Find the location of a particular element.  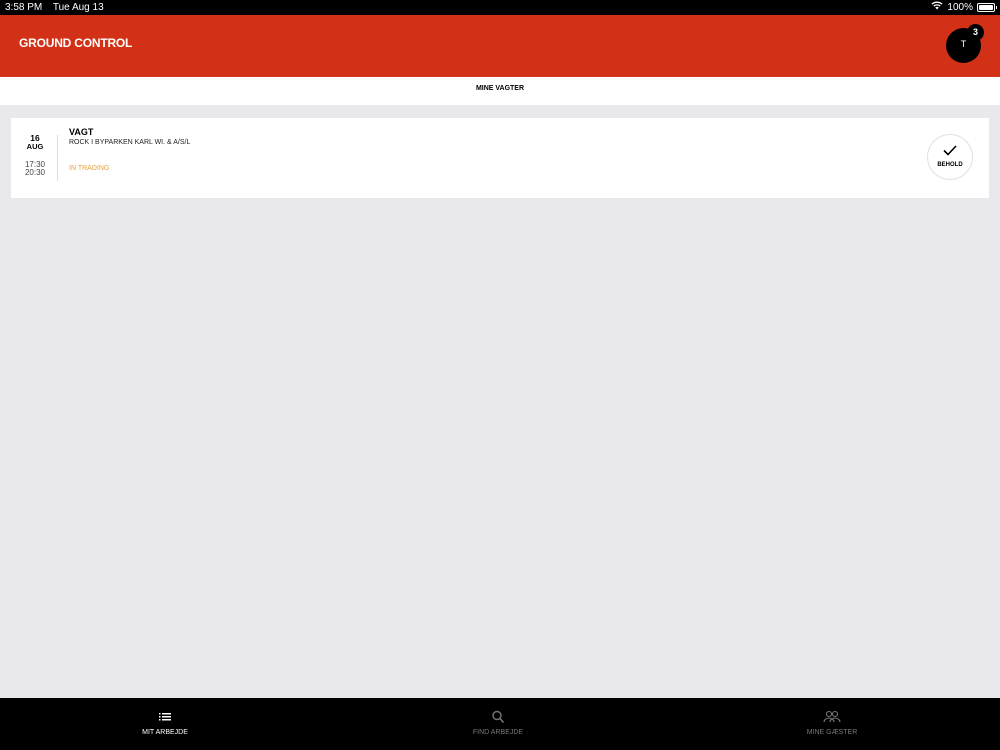

guests-icon is located at coordinates (832, 717).